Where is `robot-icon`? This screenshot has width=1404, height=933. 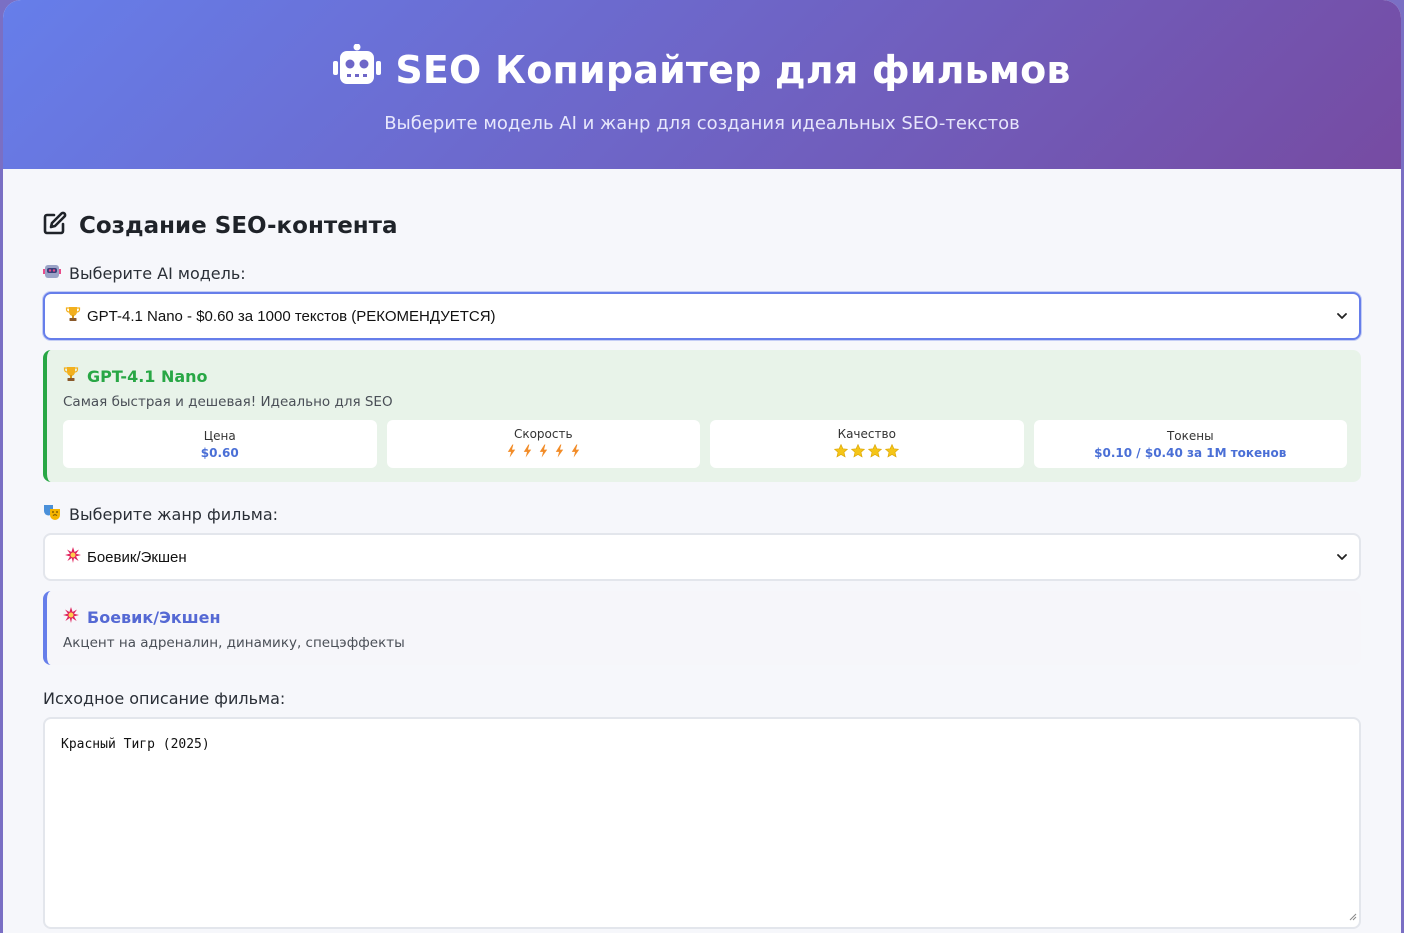 robot-icon is located at coordinates (357, 69).